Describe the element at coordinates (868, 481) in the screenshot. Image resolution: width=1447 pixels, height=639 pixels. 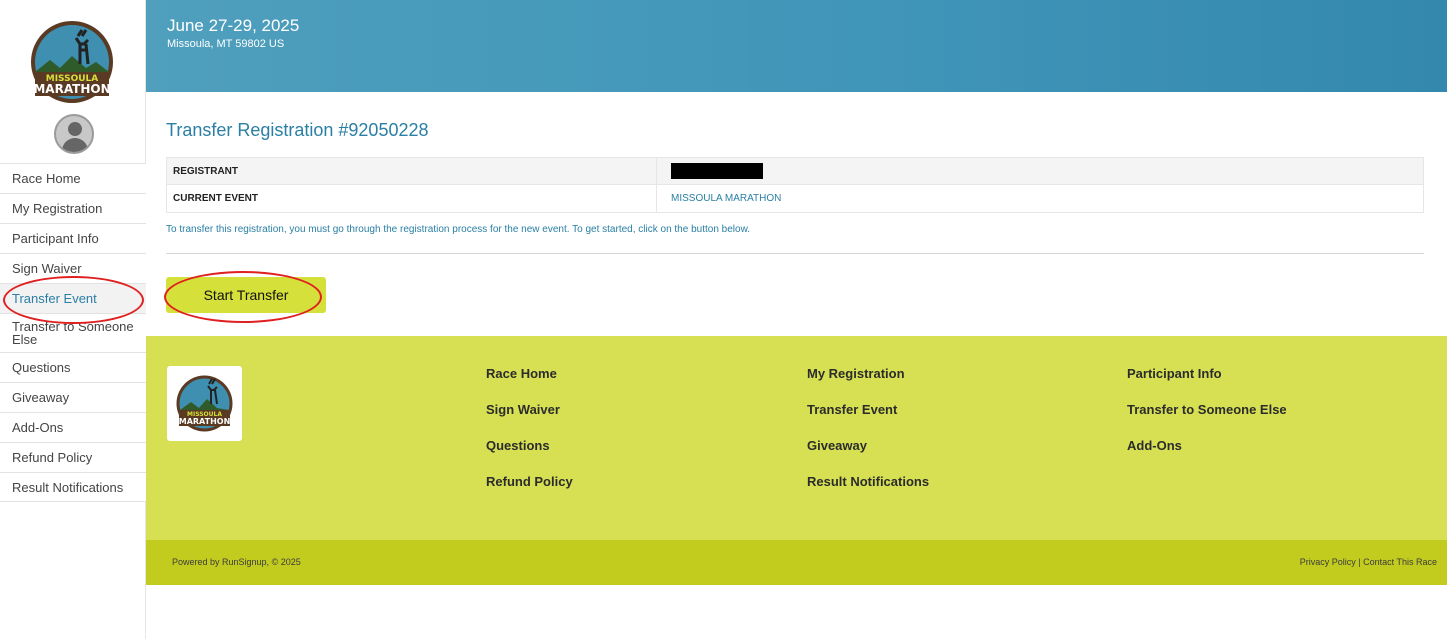
I see `footer-link-result-notifications: Result Notifications` at that location.